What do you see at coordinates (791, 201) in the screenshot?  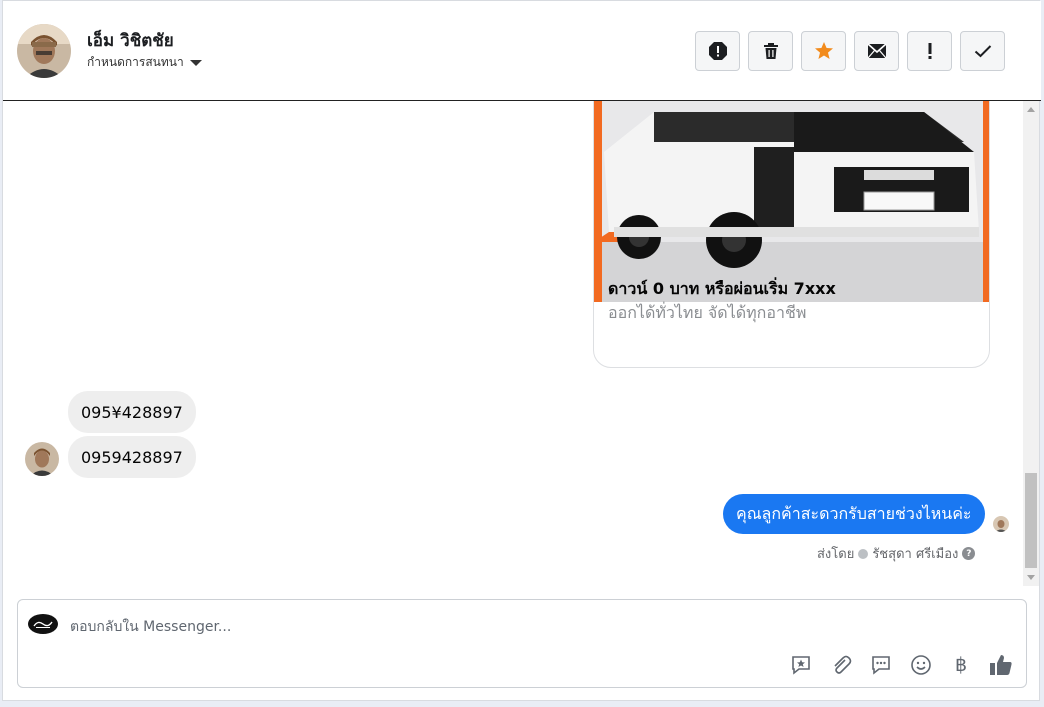 I see `car-image` at bounding box center [791, 201].